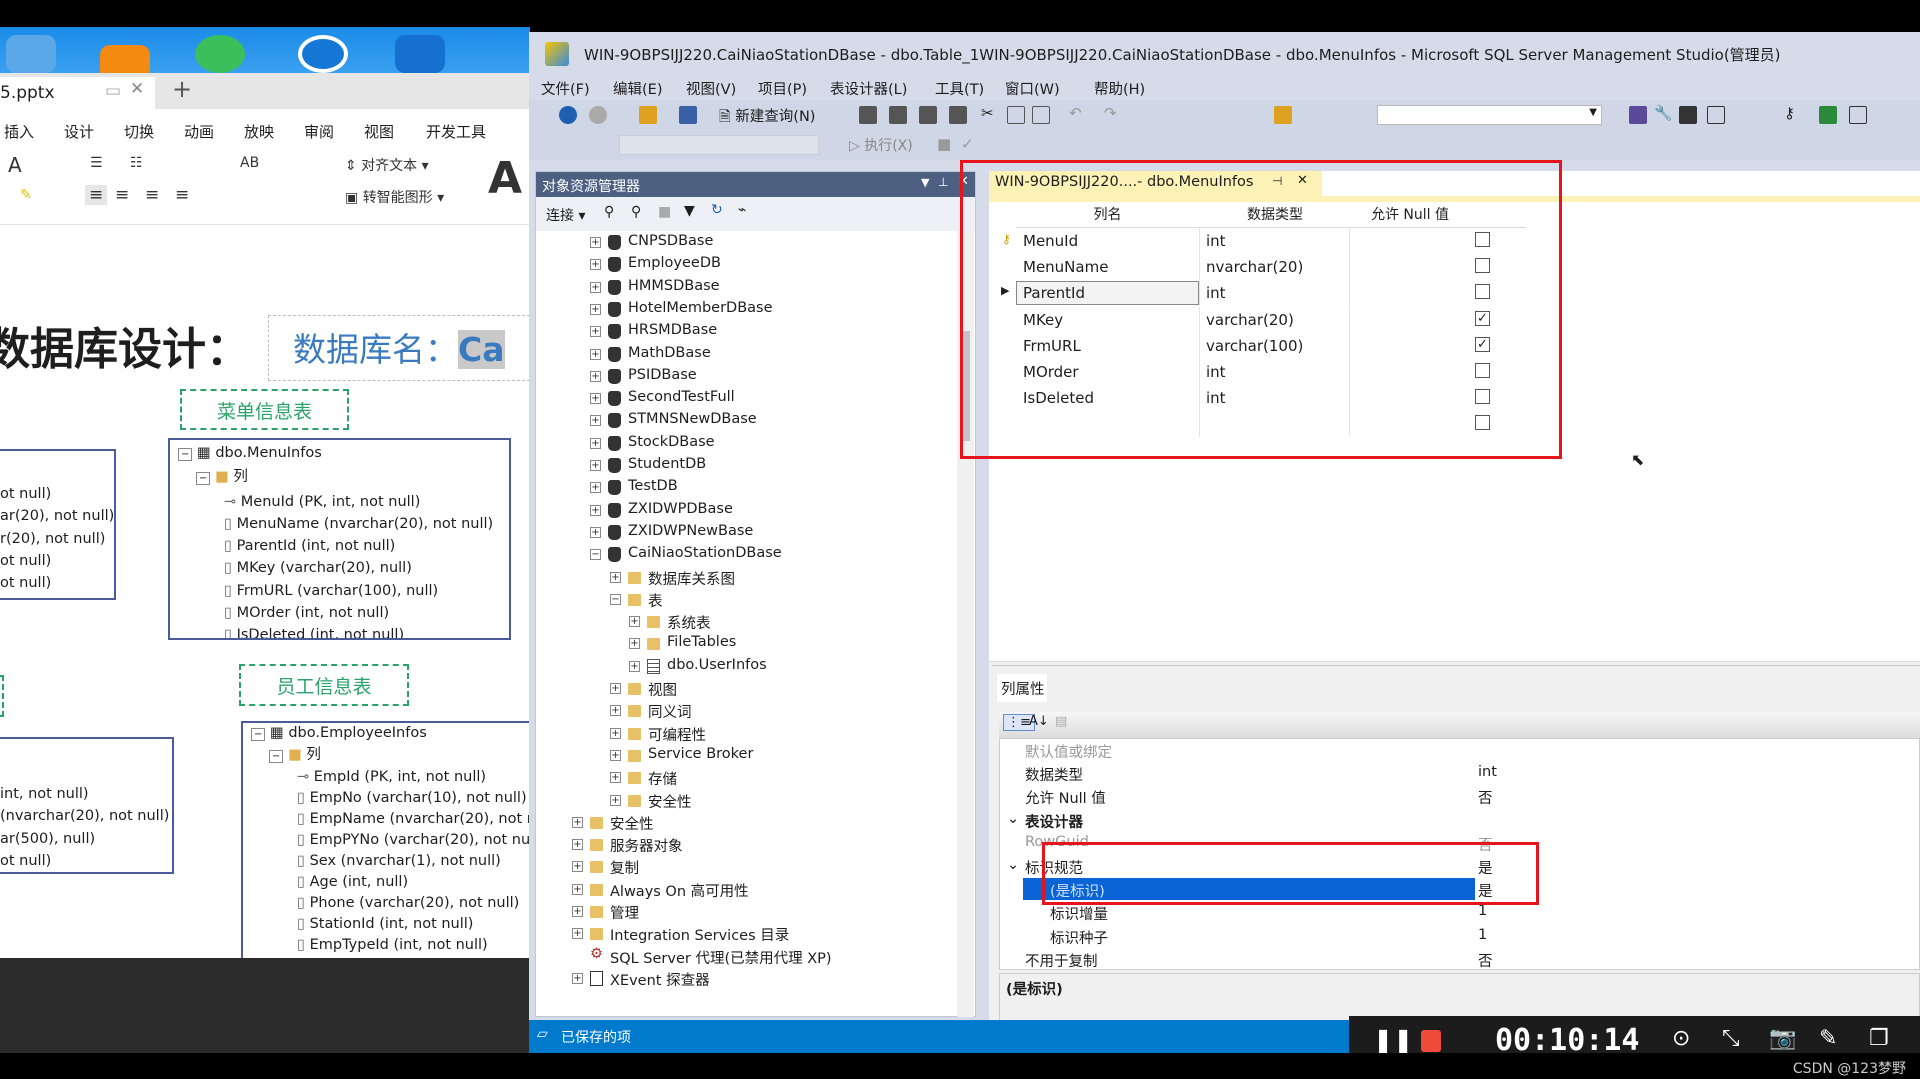 This screenshot has height=1079, width=1920. Describe the element at coordinates (925, 182) in the screenshot. I see `dropdown-icon: ▼` at that location.